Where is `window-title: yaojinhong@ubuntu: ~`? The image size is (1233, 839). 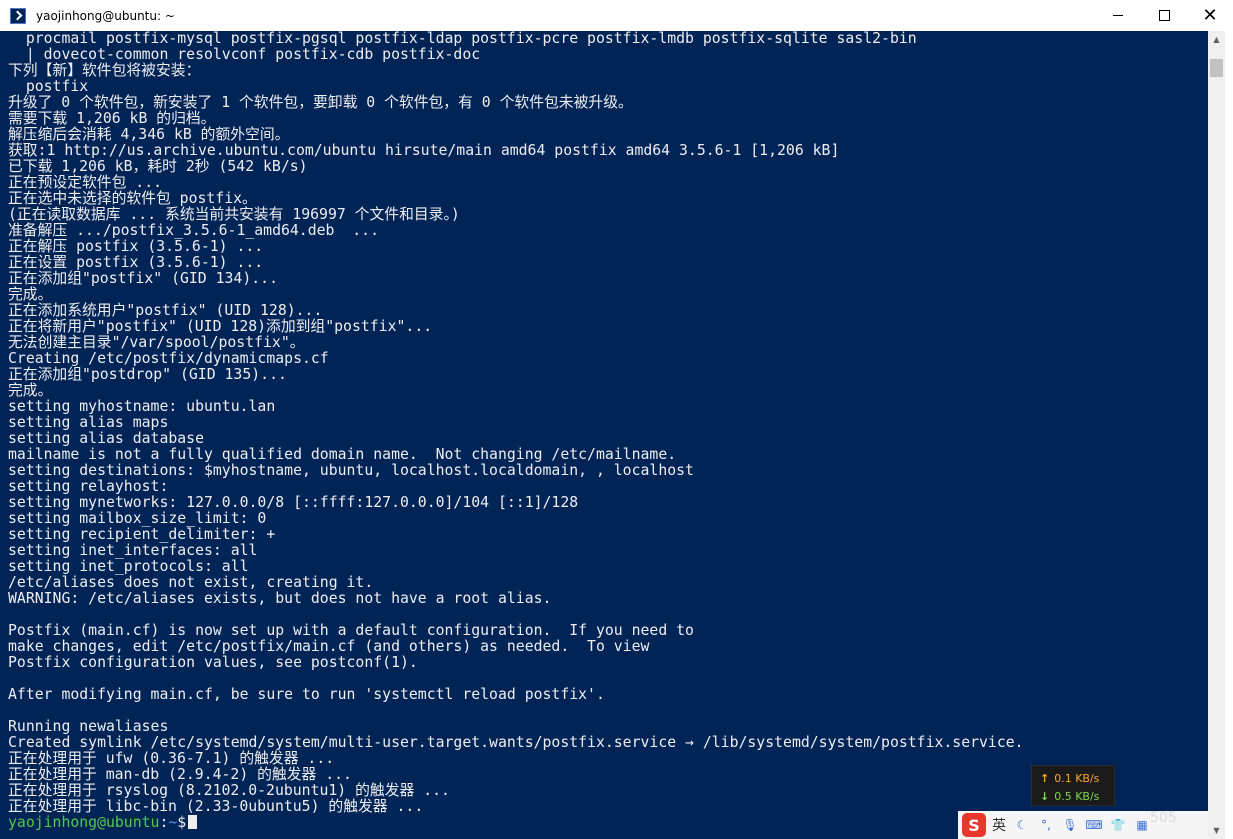
window-title: yaojinhong@ubuntu: ~ is located at coordinates (105, 15).